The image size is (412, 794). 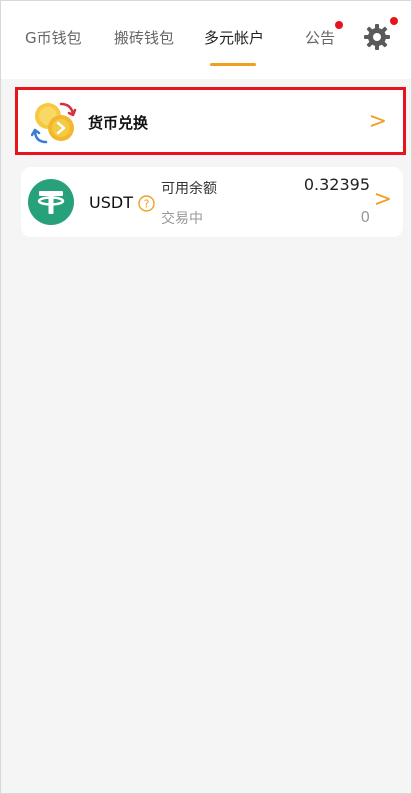 What do you see at coordinates (210, 121) in the screenshot?
I see `currency-exchange-row: 货币兑换 >` at bounding box center [210, 121].